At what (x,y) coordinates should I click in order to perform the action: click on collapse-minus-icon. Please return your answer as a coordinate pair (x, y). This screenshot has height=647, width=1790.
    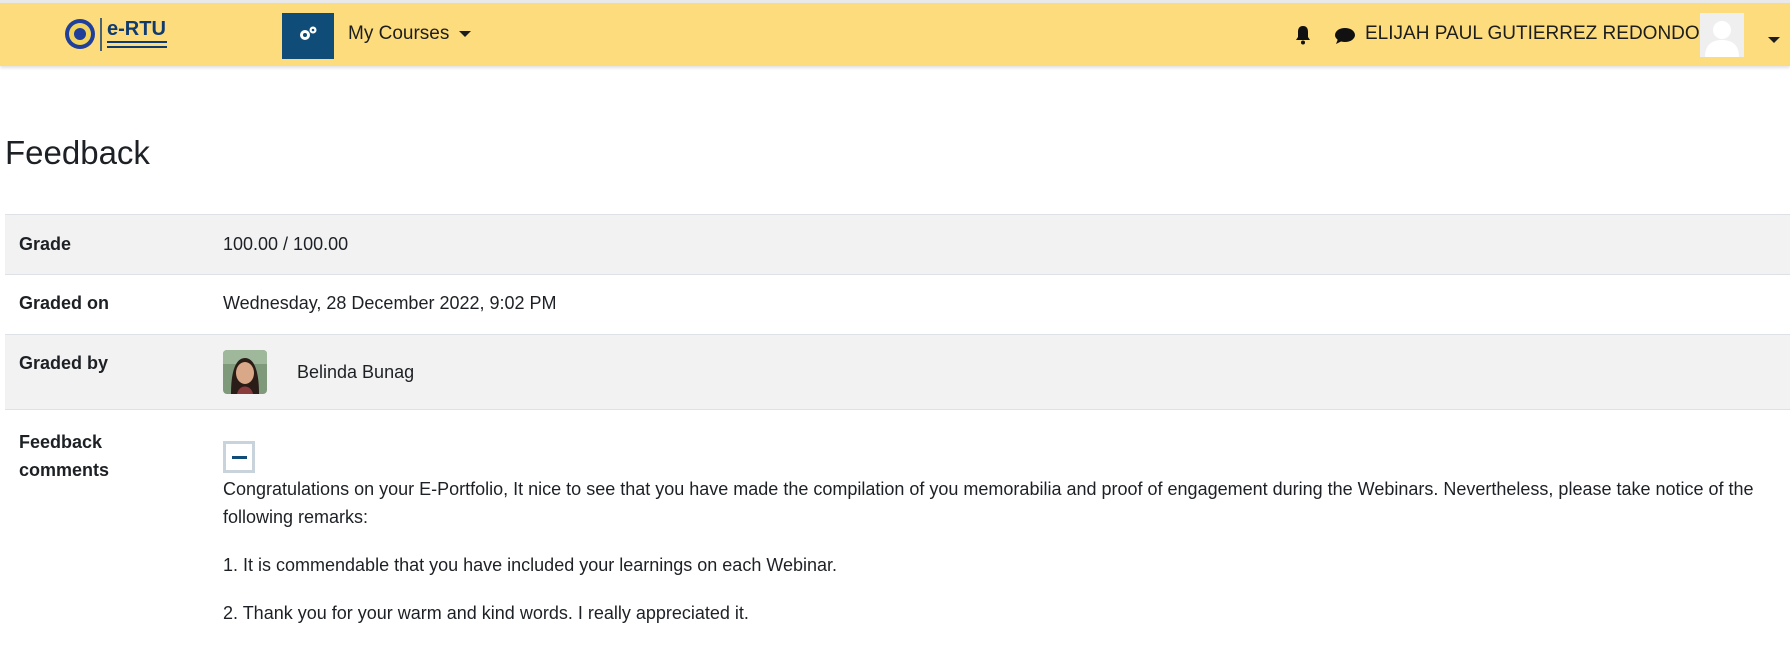
    Looking at the image, I should click on (239, 457).